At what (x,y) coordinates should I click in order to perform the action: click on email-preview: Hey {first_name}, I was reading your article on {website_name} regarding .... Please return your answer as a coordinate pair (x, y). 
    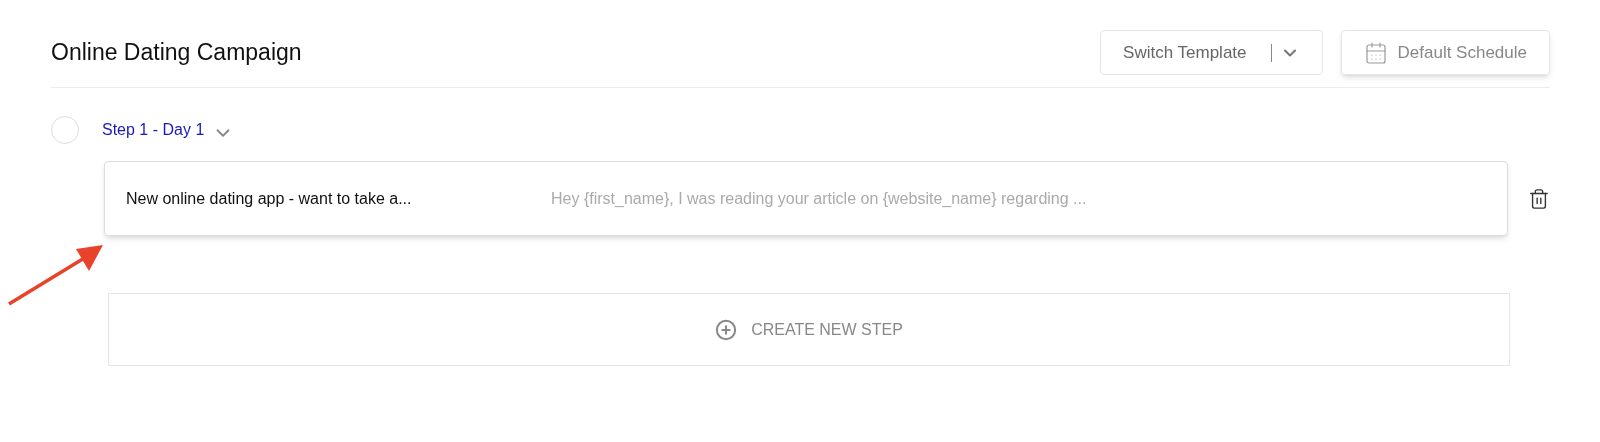
    Looking at the image, I should click on (819, 198).